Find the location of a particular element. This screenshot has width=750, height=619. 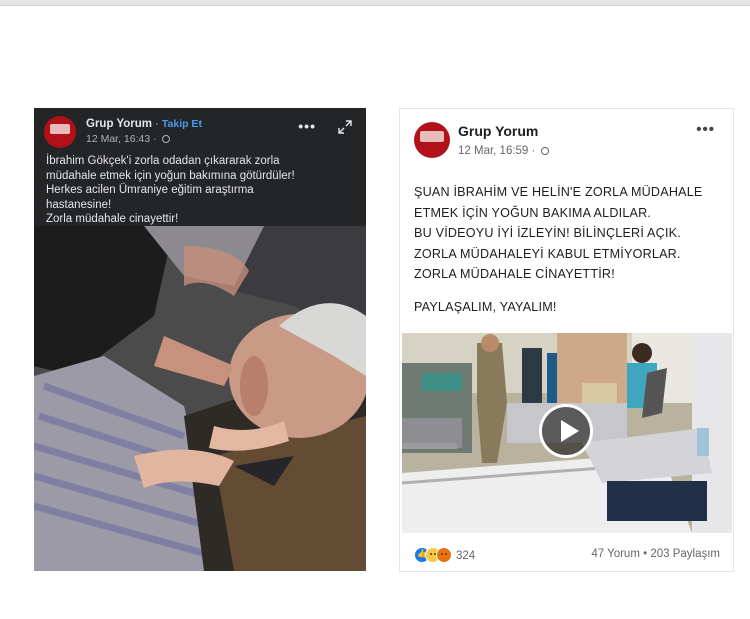

post-text-line: Zorla müdahale cinayettir! is located at coordinates (112, 219).